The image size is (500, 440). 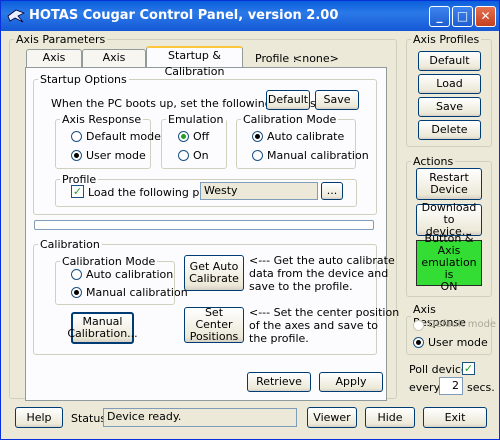 I want to click on startup-default-button: Default, so click(x=288, y=100).